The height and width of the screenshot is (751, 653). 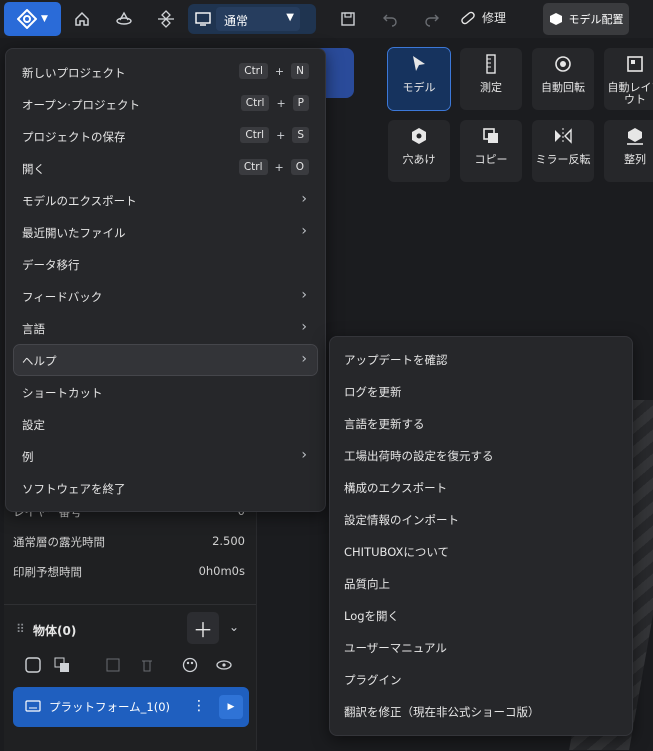 What do you see at coordinates (274, 103) in the screenshot?
I see `shortcut: Ctrl + P` at bounding box center [274, 103].